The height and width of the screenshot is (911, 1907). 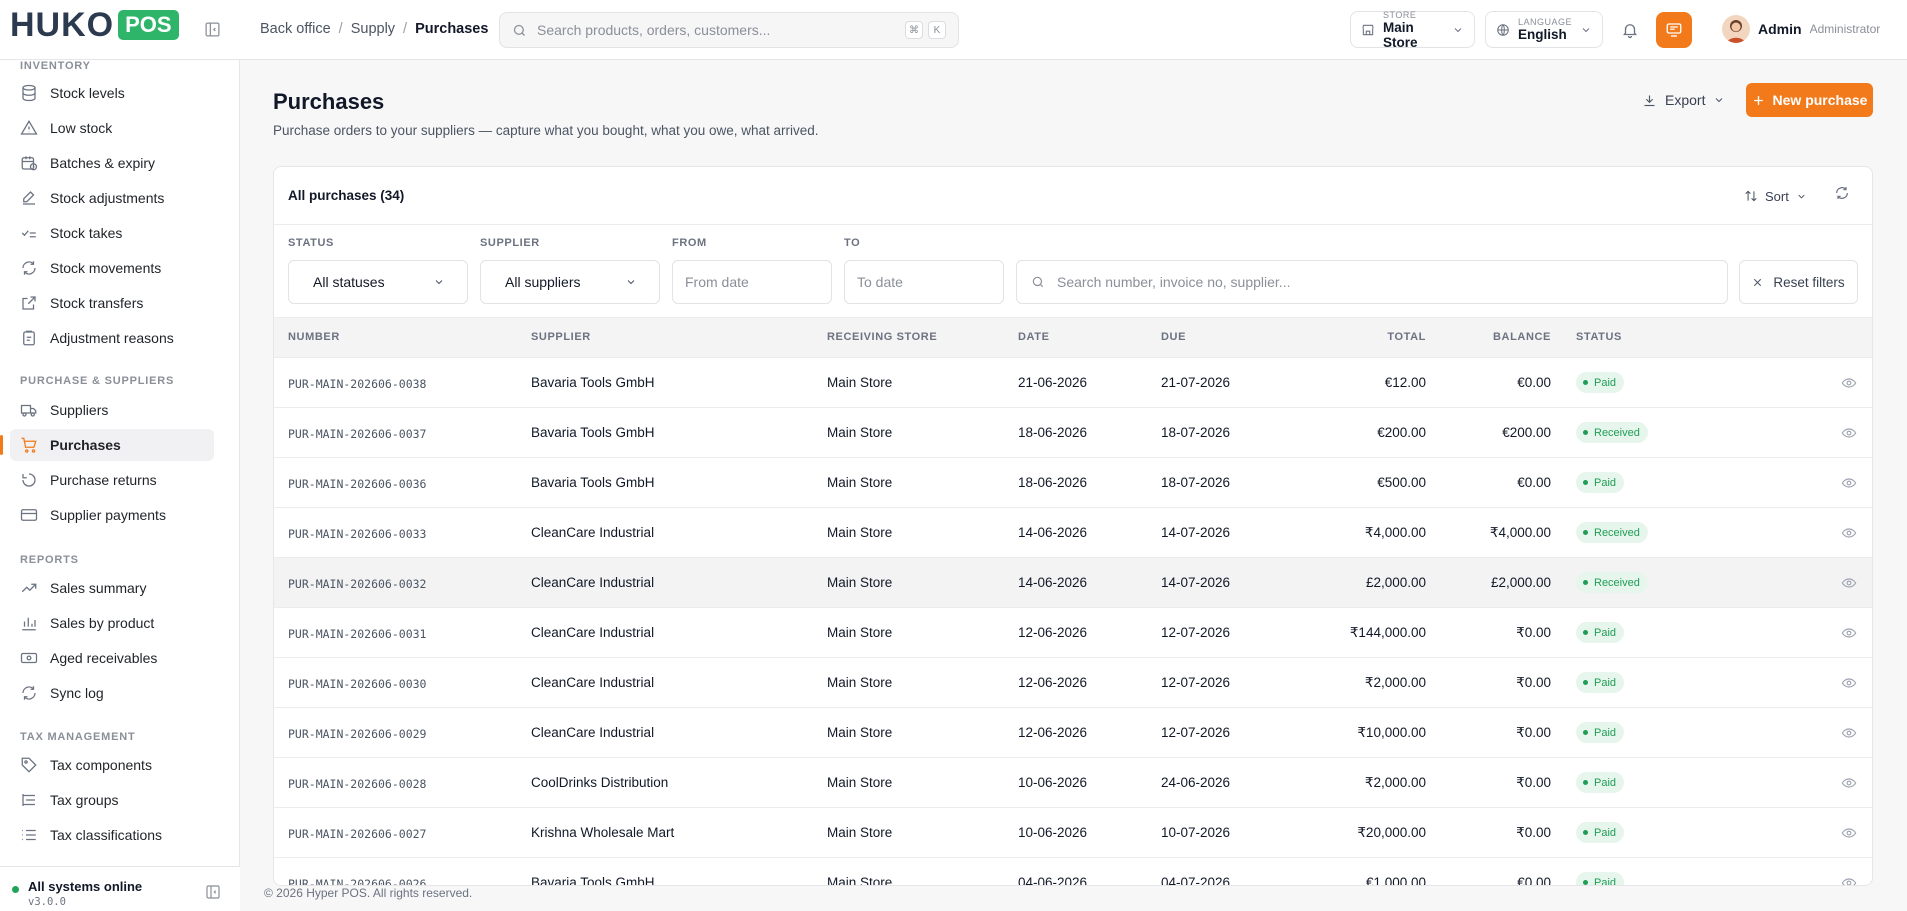 I want to click on export-button: Export, so click(x=1683, y=100).